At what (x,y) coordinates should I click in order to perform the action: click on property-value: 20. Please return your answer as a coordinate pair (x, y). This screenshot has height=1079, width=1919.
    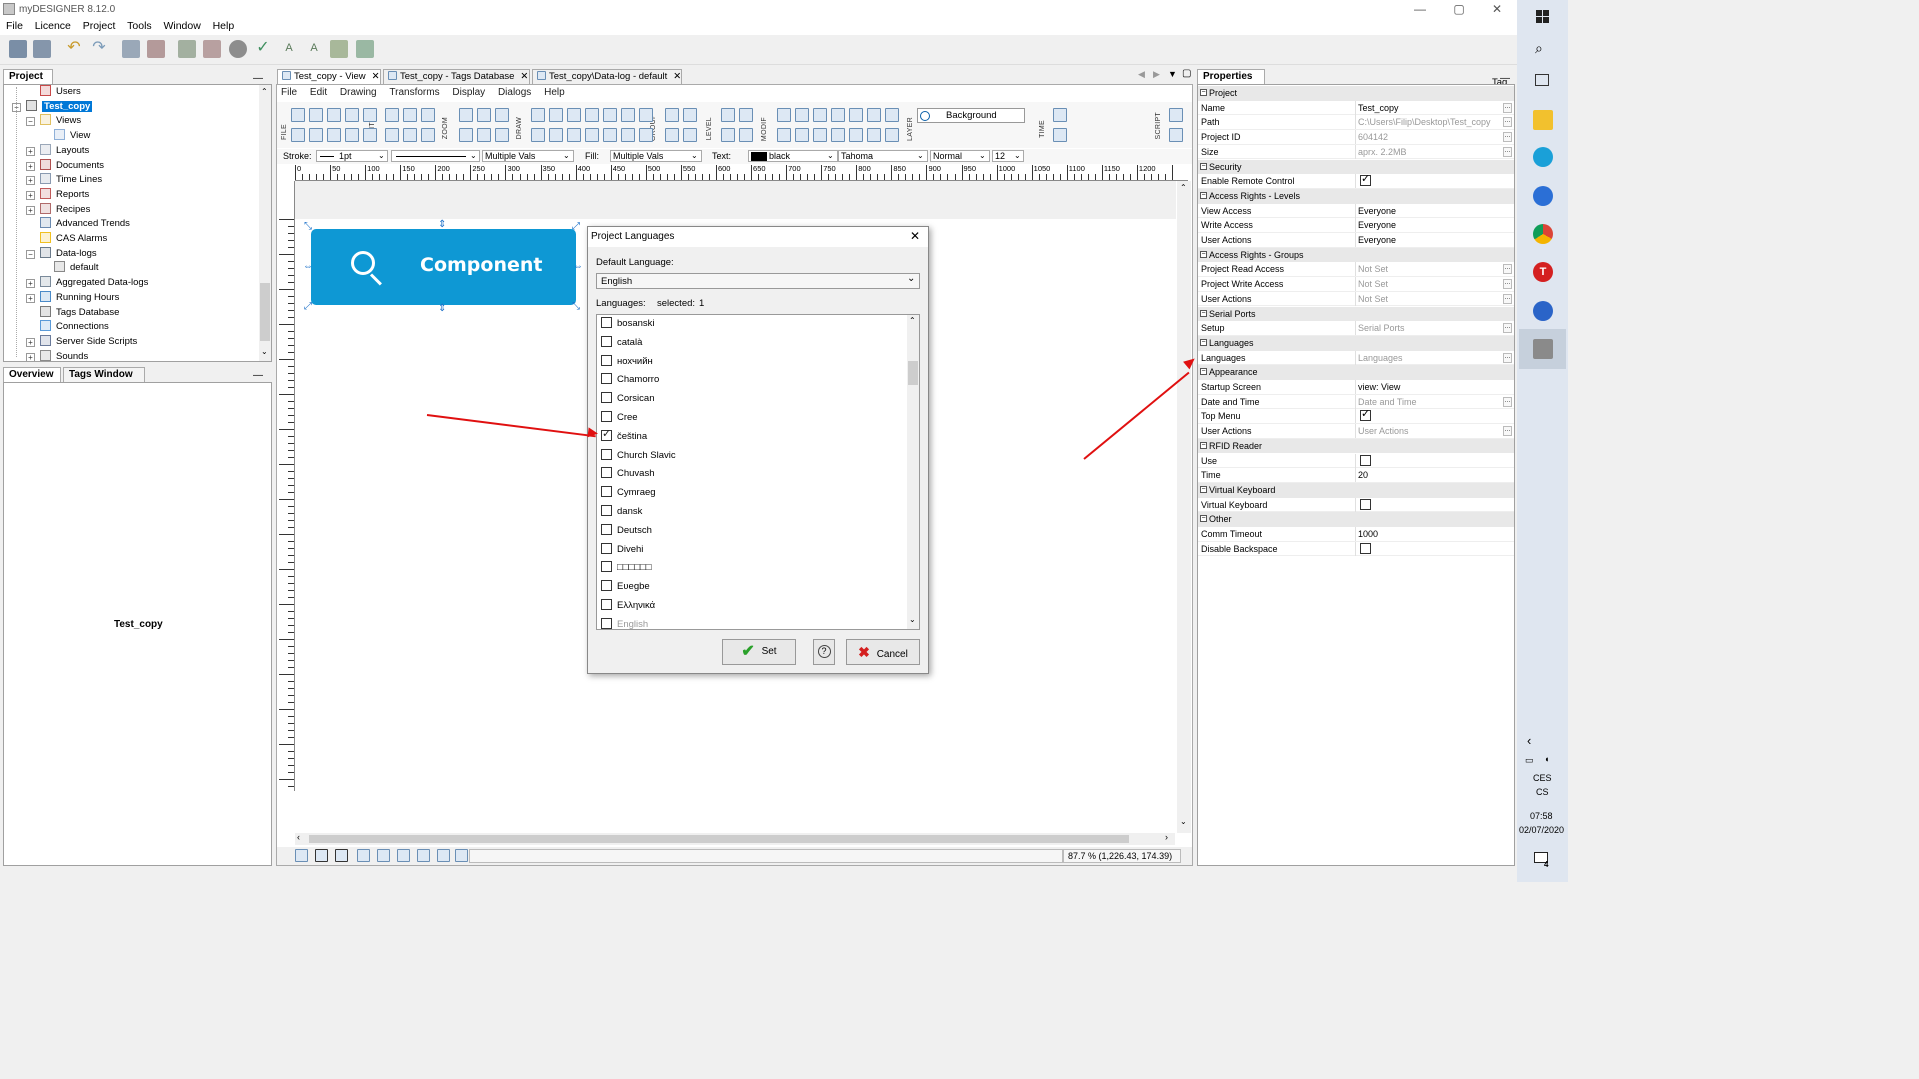
    Looking at the image, I should click on (1431, 475).